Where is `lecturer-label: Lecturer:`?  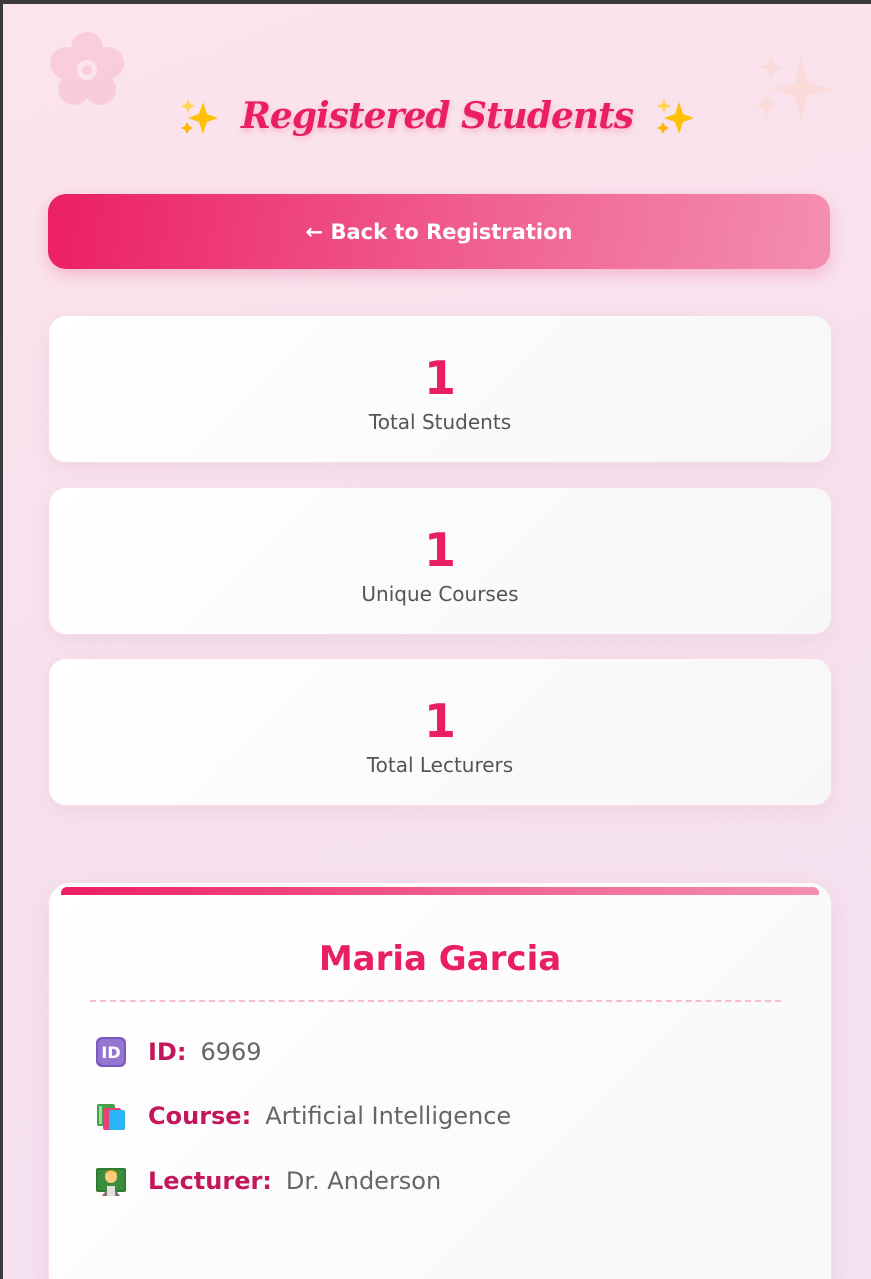
lecturer-label: Lecturer: is located at coordinates (210, 1181).